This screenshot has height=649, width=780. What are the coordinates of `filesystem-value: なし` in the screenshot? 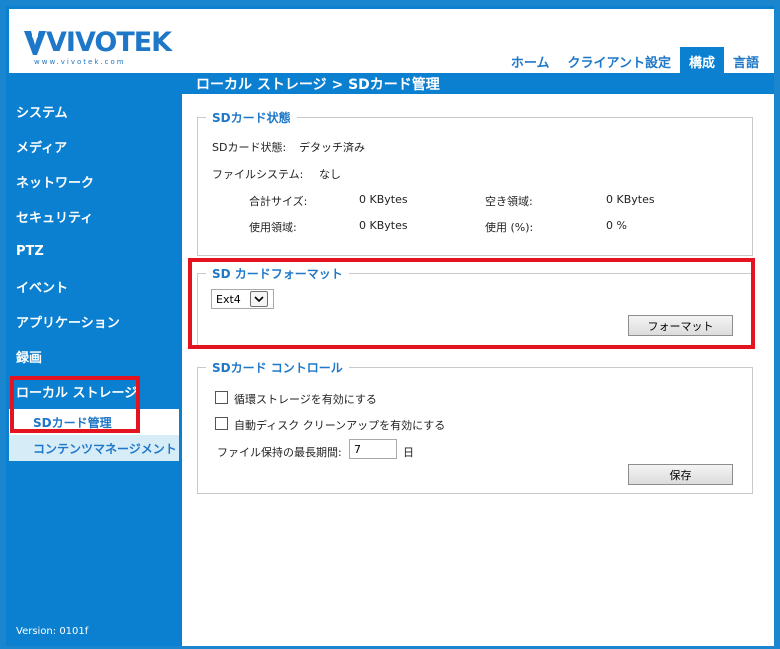 It's located at (330, 174).